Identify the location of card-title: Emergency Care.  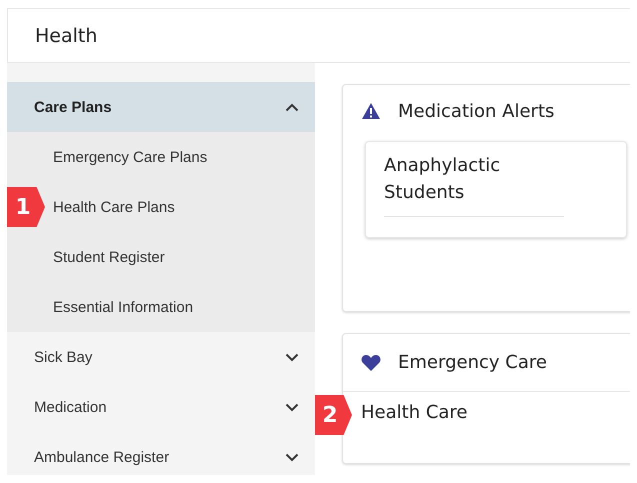
(472, 362).